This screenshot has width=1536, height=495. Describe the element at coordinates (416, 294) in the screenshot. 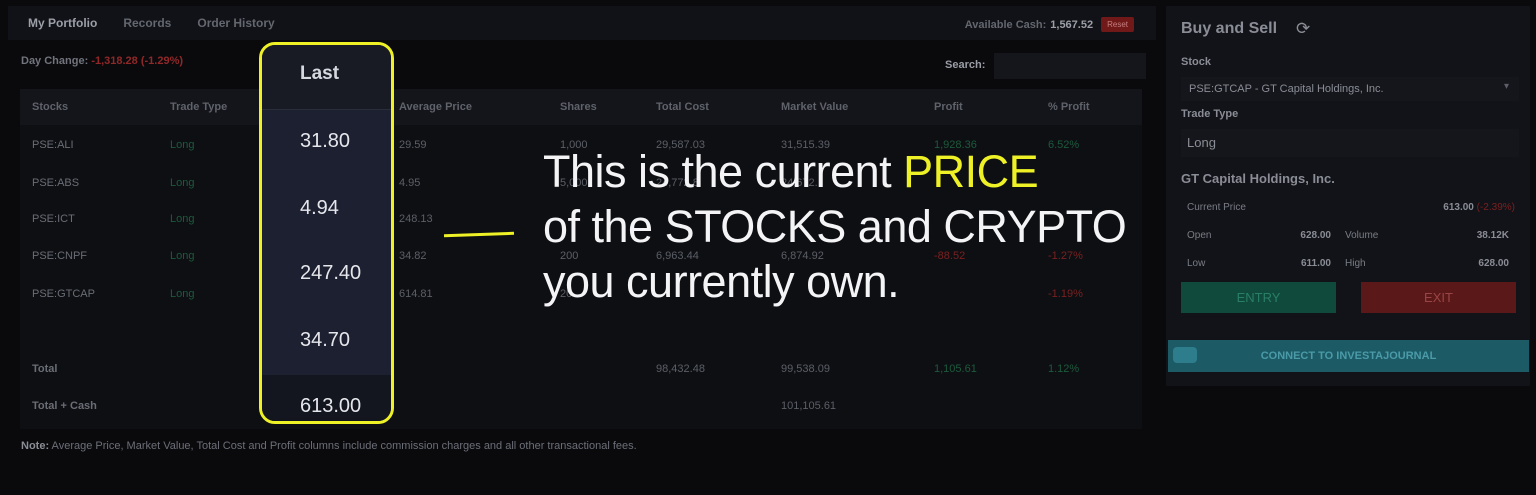

I see `table-row-avg: 614.81` at that location.